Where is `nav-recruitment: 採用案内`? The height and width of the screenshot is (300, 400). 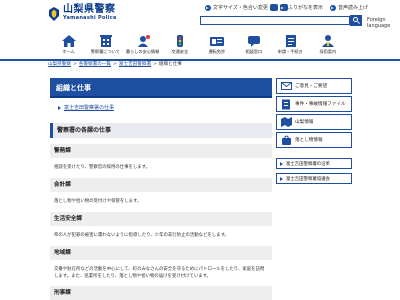
nav-recruitment: 採用案内 is located at coordinates (327, 45).